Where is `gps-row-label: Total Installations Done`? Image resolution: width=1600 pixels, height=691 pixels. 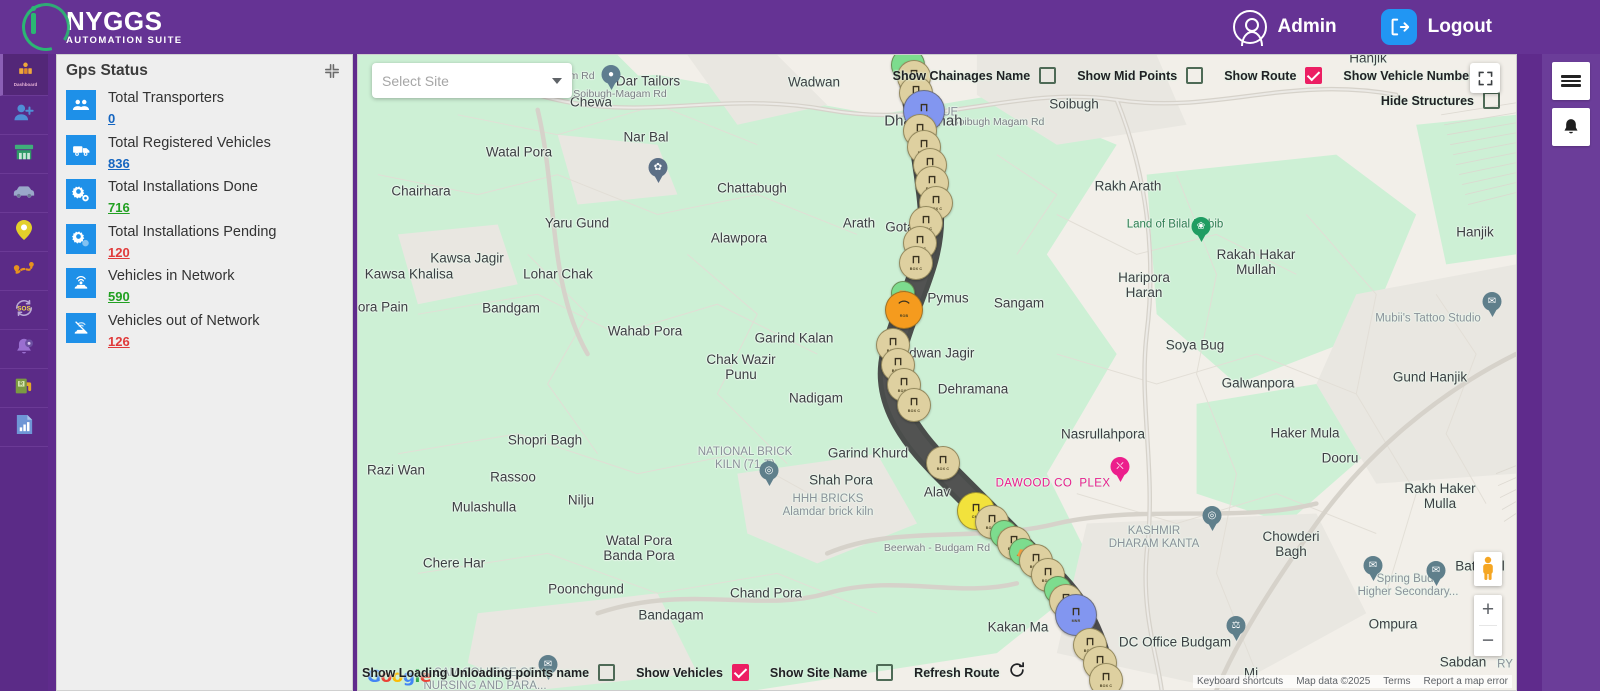
gps-row-label: Total Installations Done is located at coordinates (183, 187).